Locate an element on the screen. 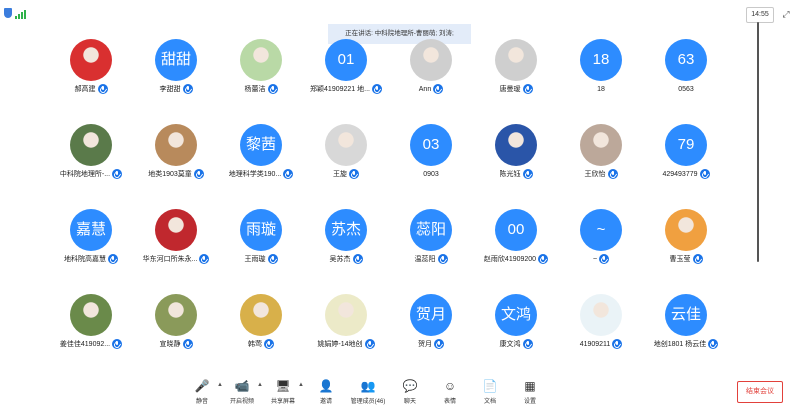 Image resolution: width=800 pixels, height=408 pixels. avatar-initials: 蕊阳 is located at coordinates (431, 230).